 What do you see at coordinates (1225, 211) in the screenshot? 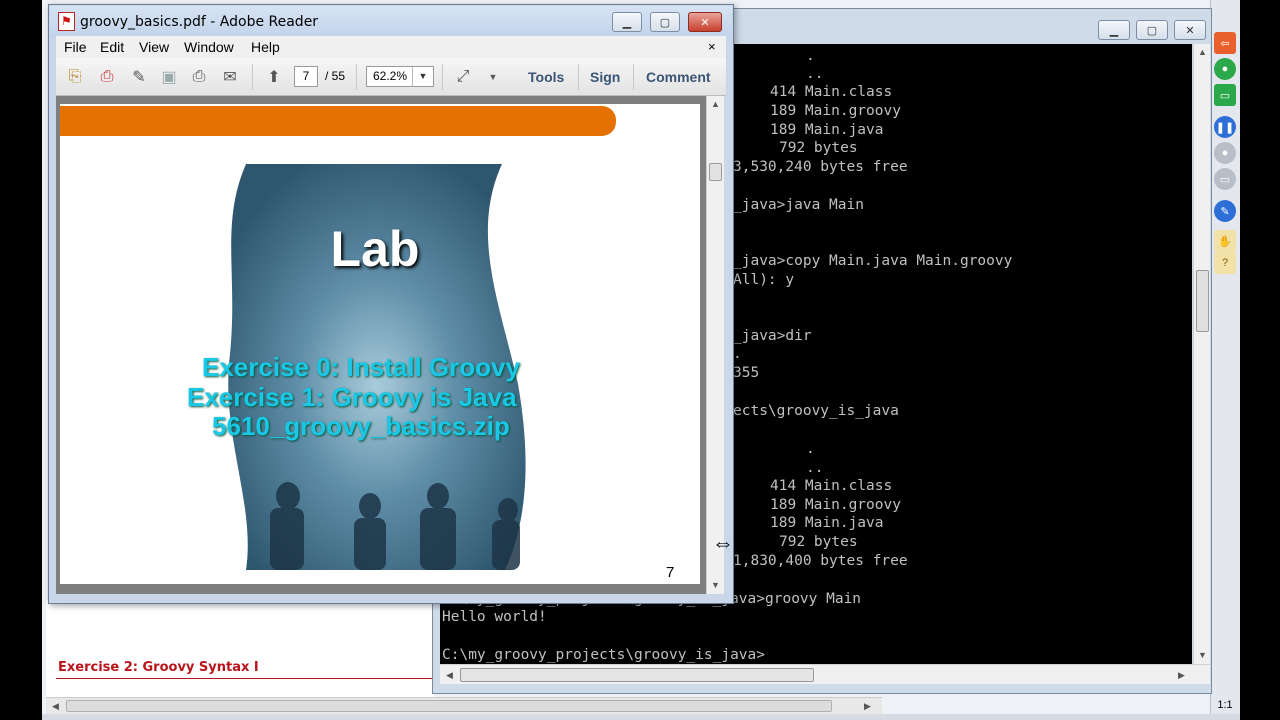
I see `pen-icon: ✎` at bounding box center [1225, 211].